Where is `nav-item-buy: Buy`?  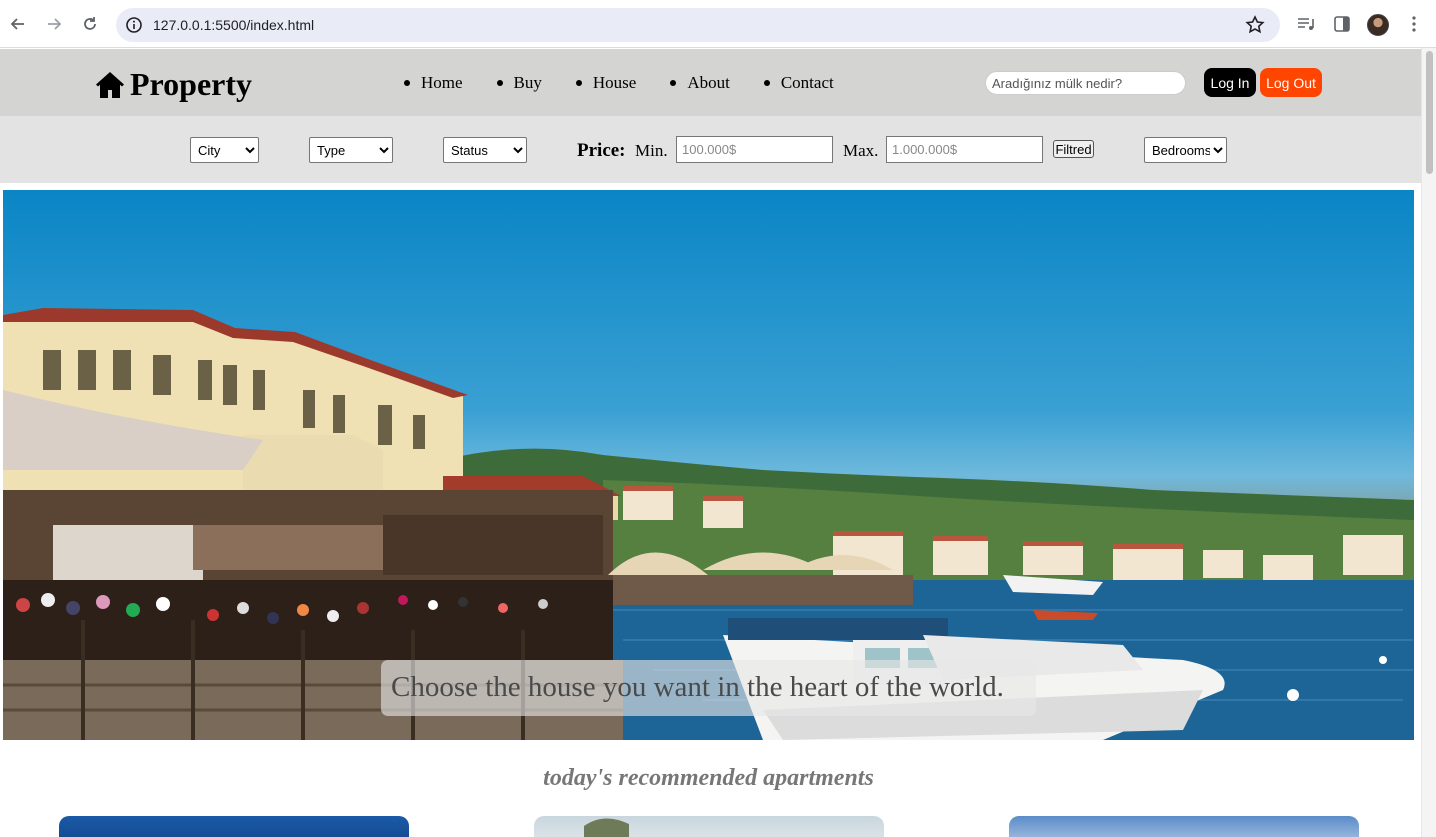 nav-item-buy: Buy is located at coordinates (519, 83).